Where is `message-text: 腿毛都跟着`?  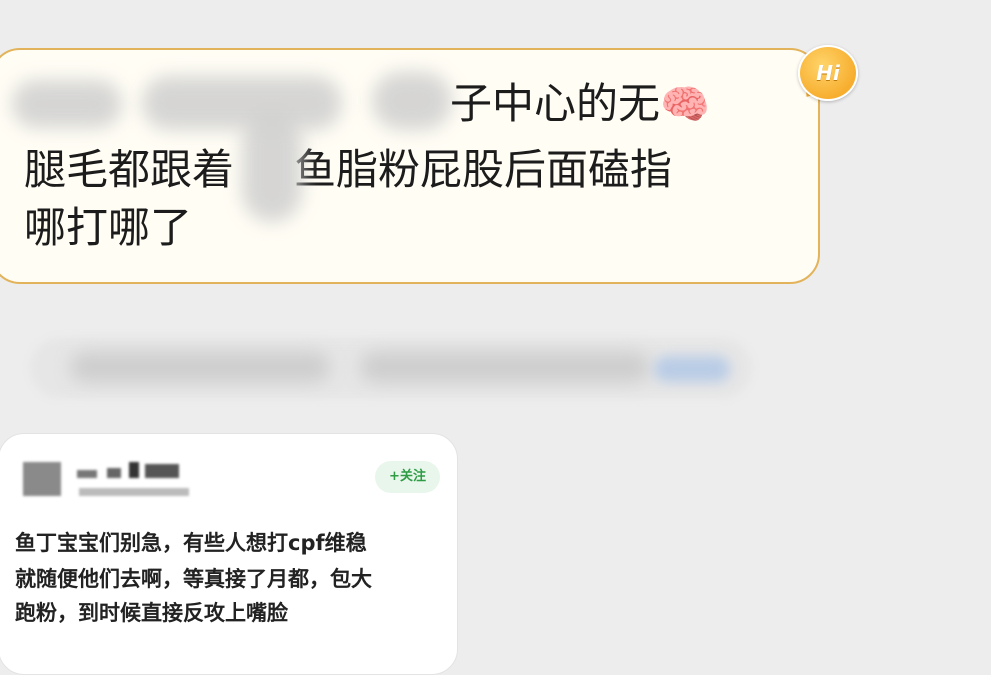 message-text: 腿毛都跟着 is located at coordinates (129, 169).